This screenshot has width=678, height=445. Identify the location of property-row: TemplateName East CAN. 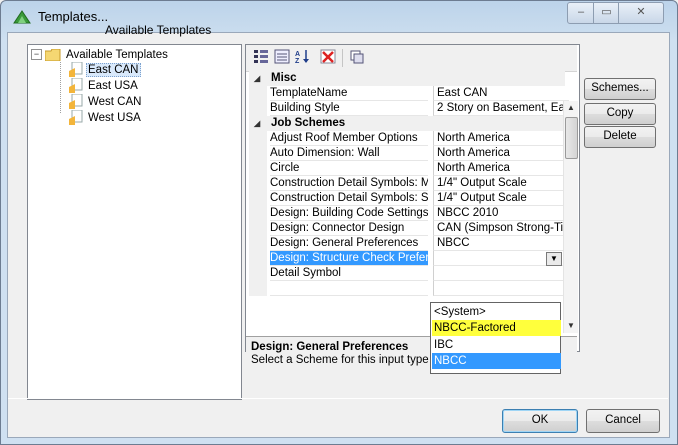
(409, 93).